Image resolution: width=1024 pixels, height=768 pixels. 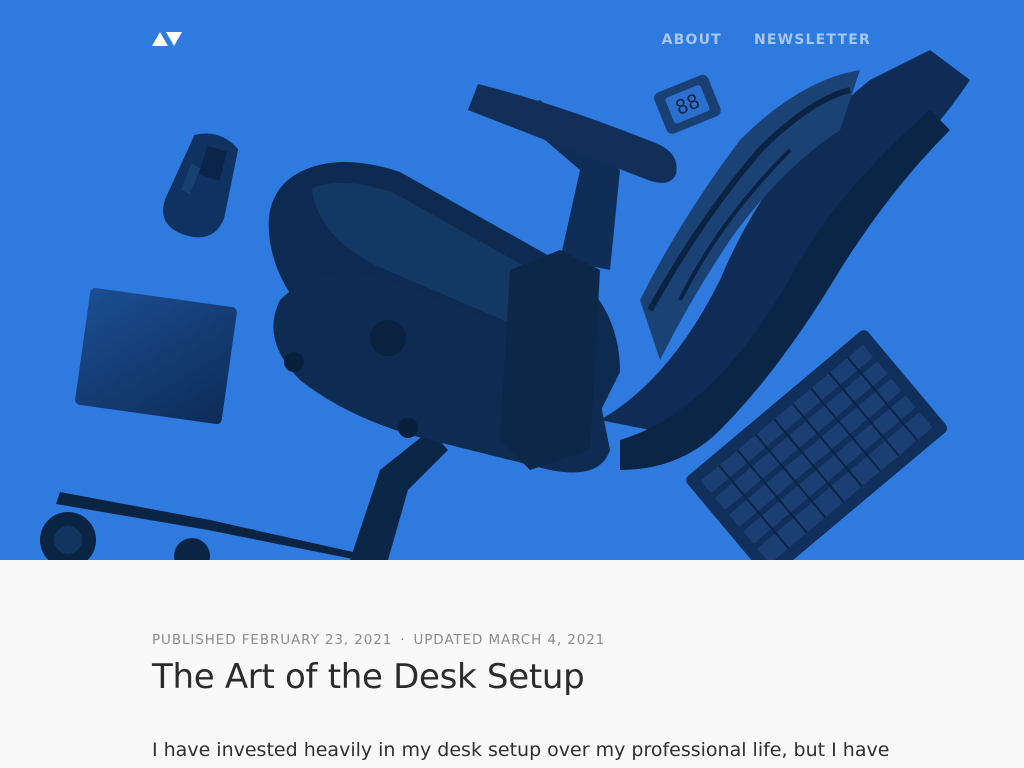 I want to click on av-logo-icon, so click(x=167, y=39).